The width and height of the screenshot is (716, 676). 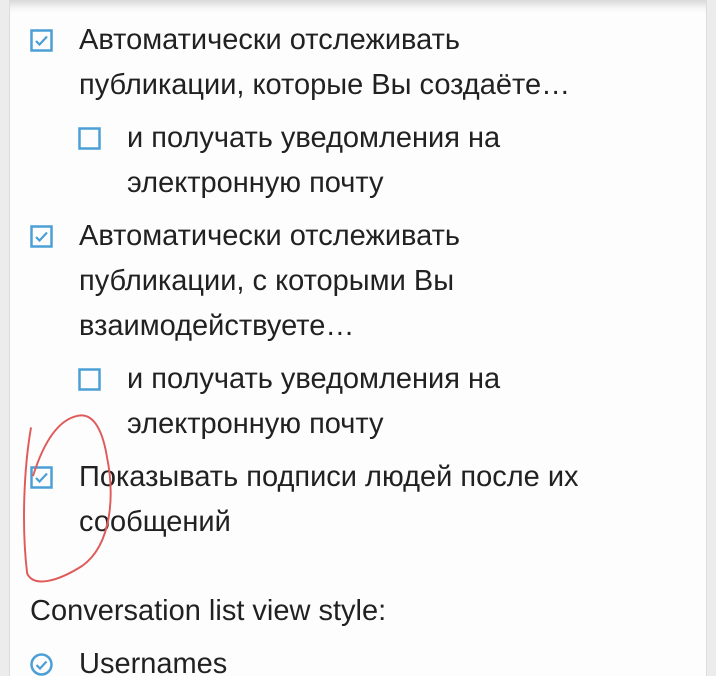 I want to click on radio-label: Usernames, so click(x=153, y=661).